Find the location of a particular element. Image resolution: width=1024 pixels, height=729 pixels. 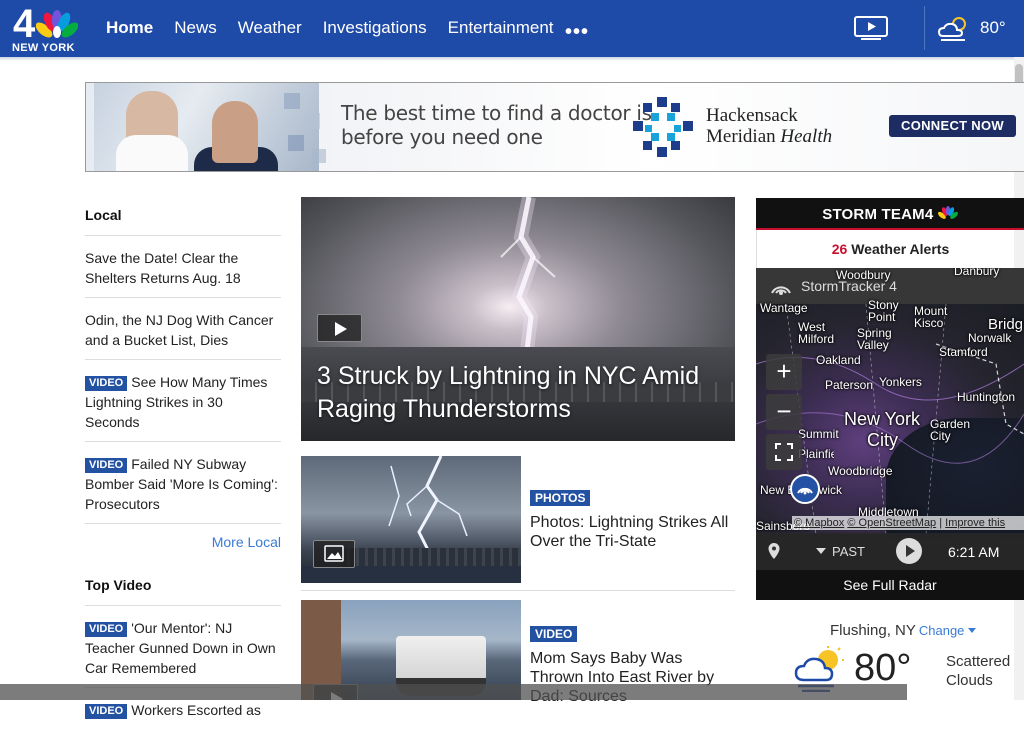

radar-controls: PAST 6:21 AM is located at coordinates (890, 551).